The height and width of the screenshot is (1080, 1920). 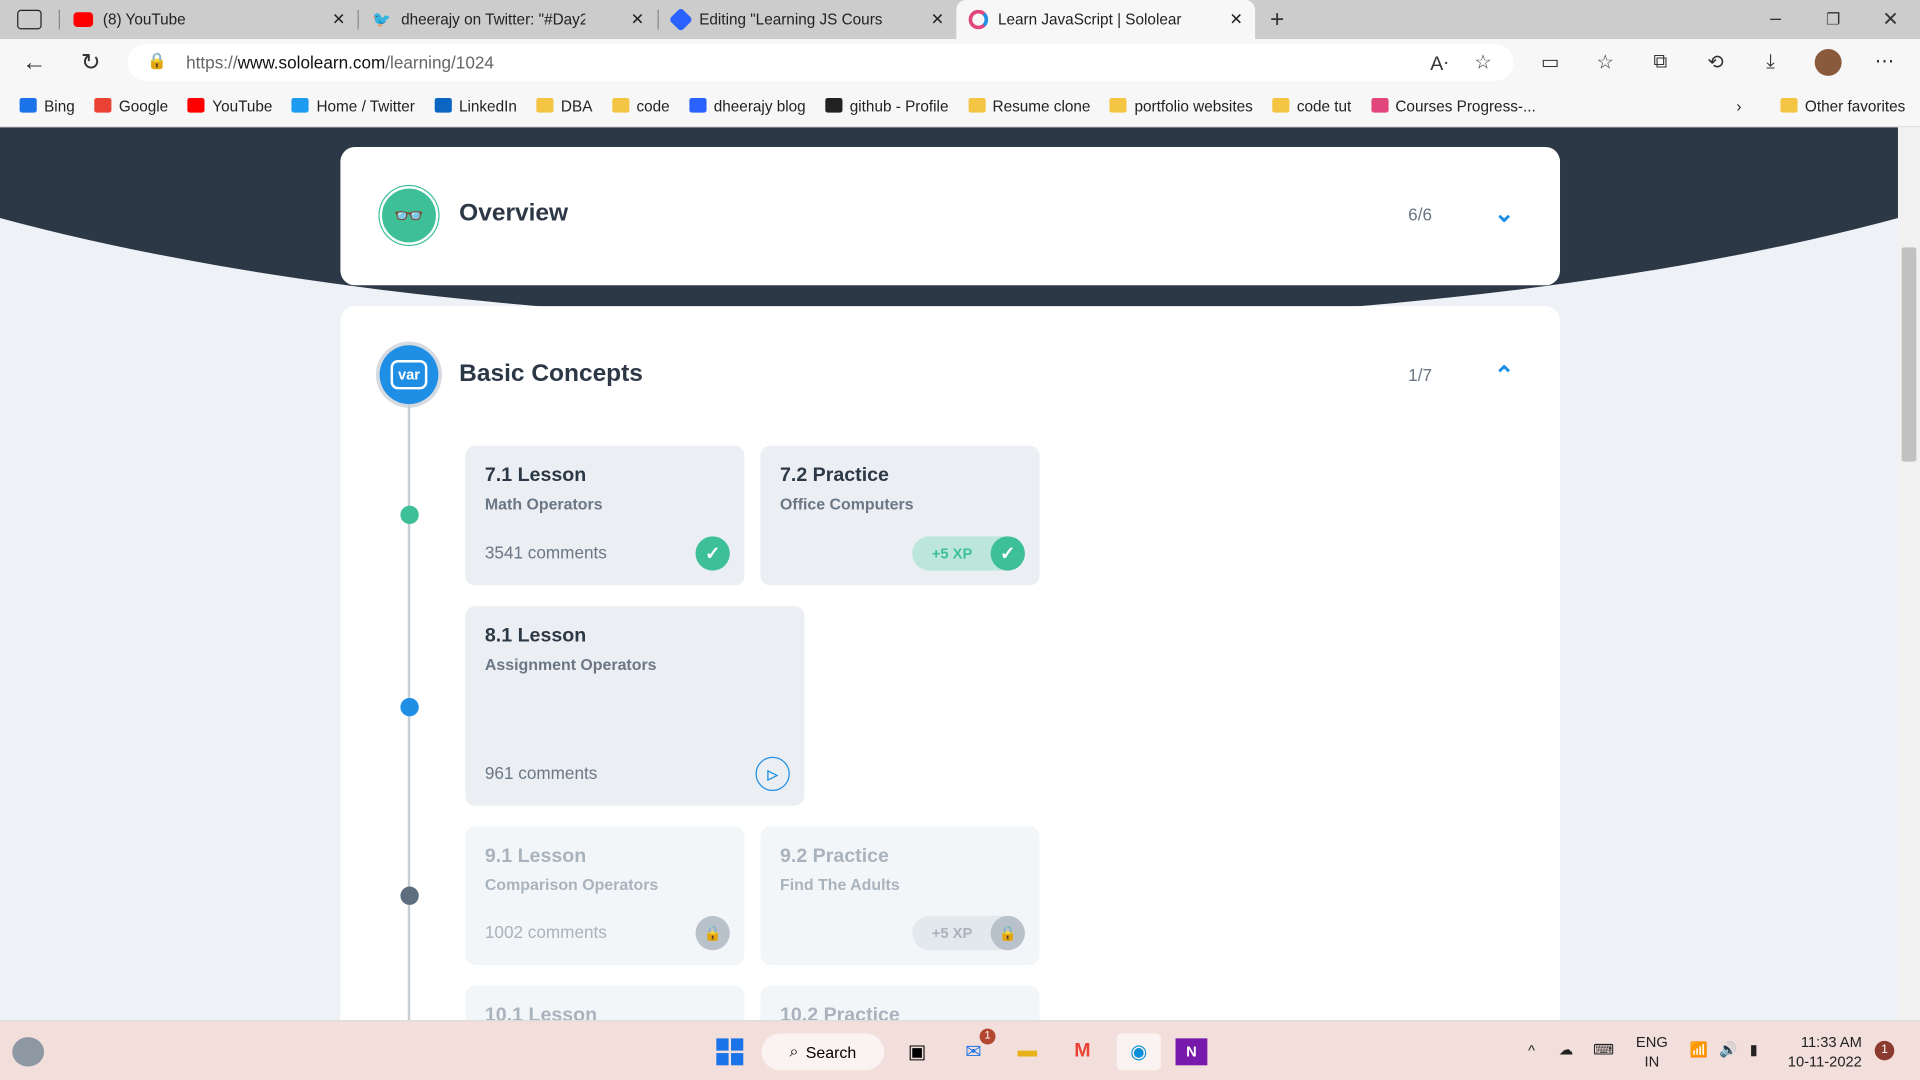 What do you see at coordinates (1138, 1052) in the screenshot?
I see `edge-icon: ◉` at bounding box center [1138, 1052].